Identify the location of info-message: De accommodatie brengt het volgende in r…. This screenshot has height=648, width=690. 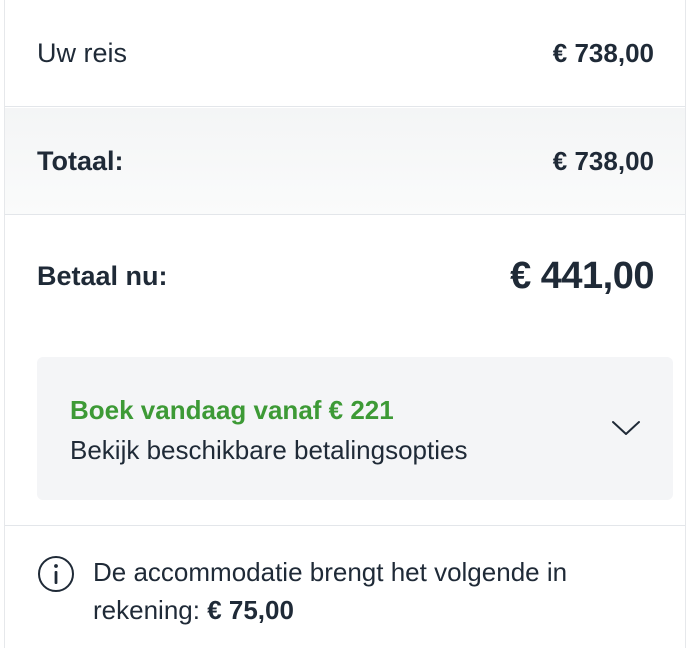
(330, 591).